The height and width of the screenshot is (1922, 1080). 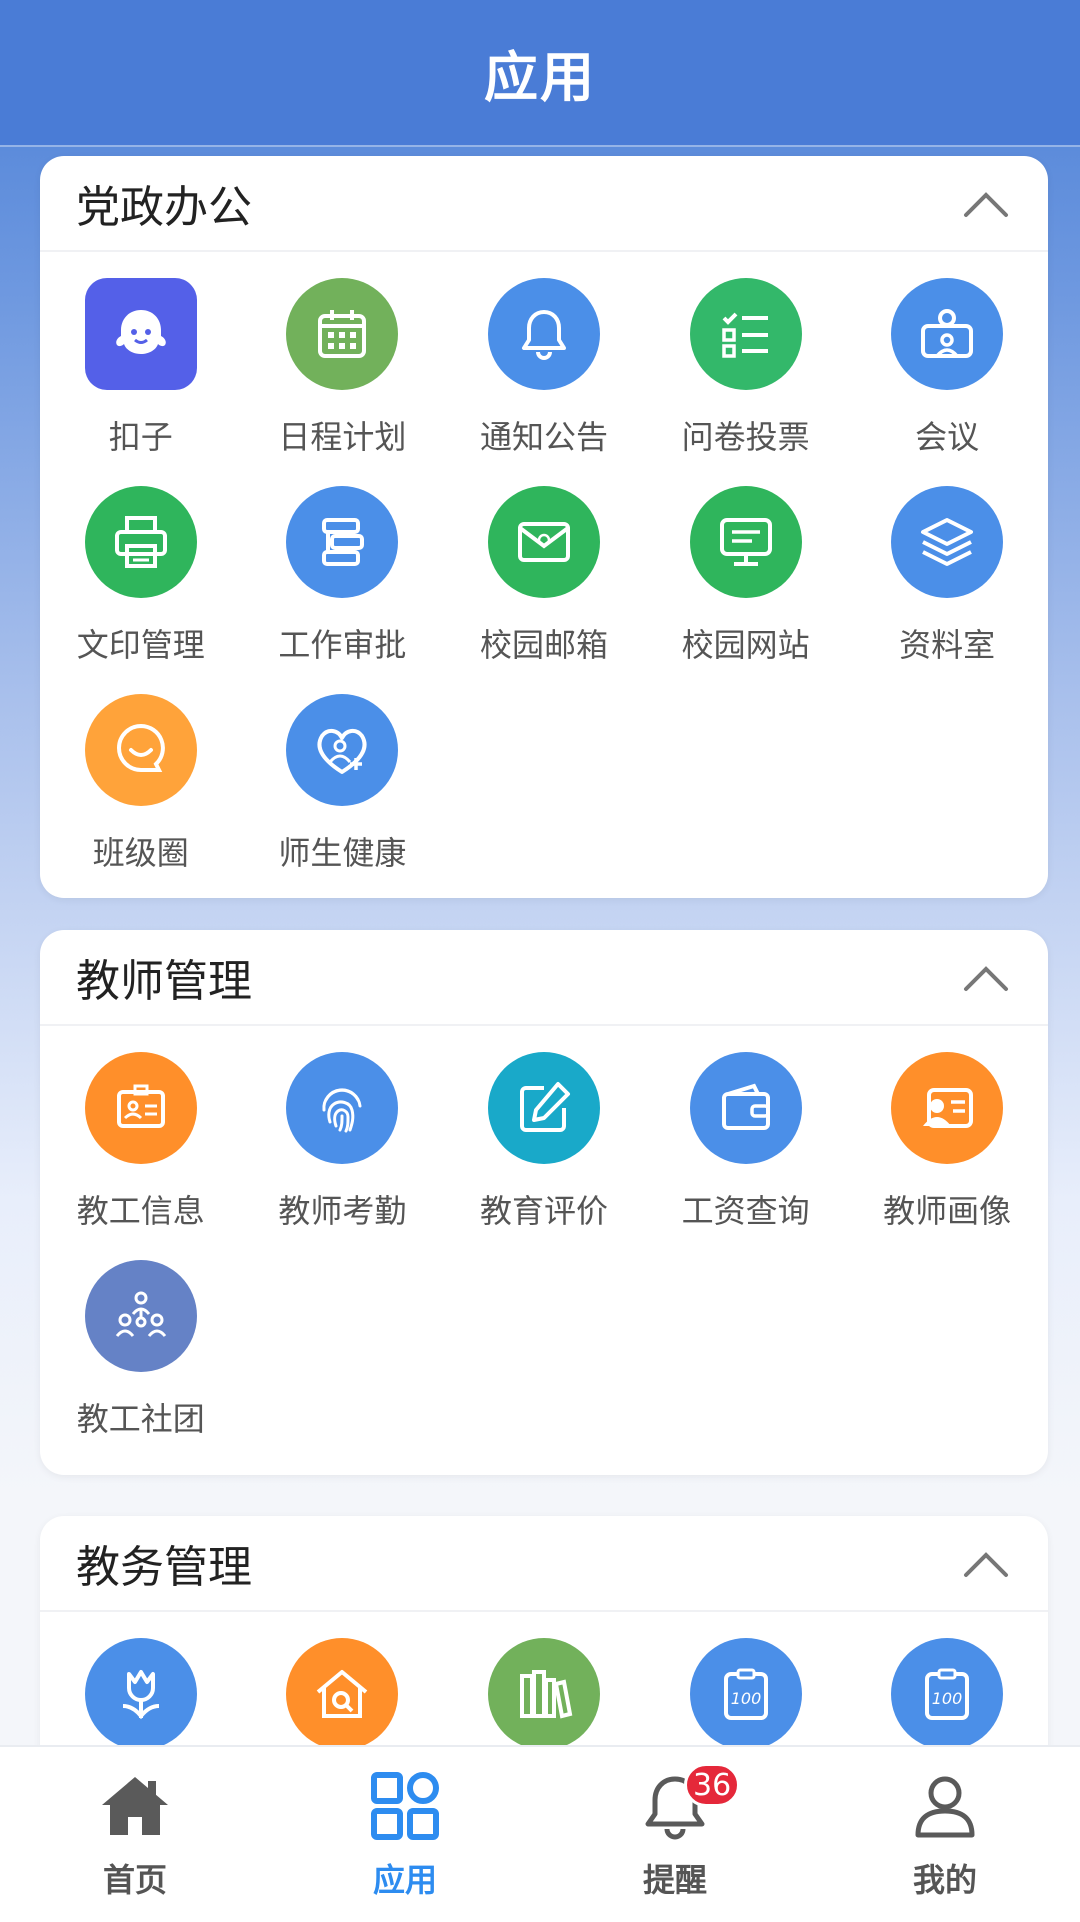 What do you see at coordinates (745, 334) in the screenshot?
I see `checklist-icon` at bounding box center [745, 334].